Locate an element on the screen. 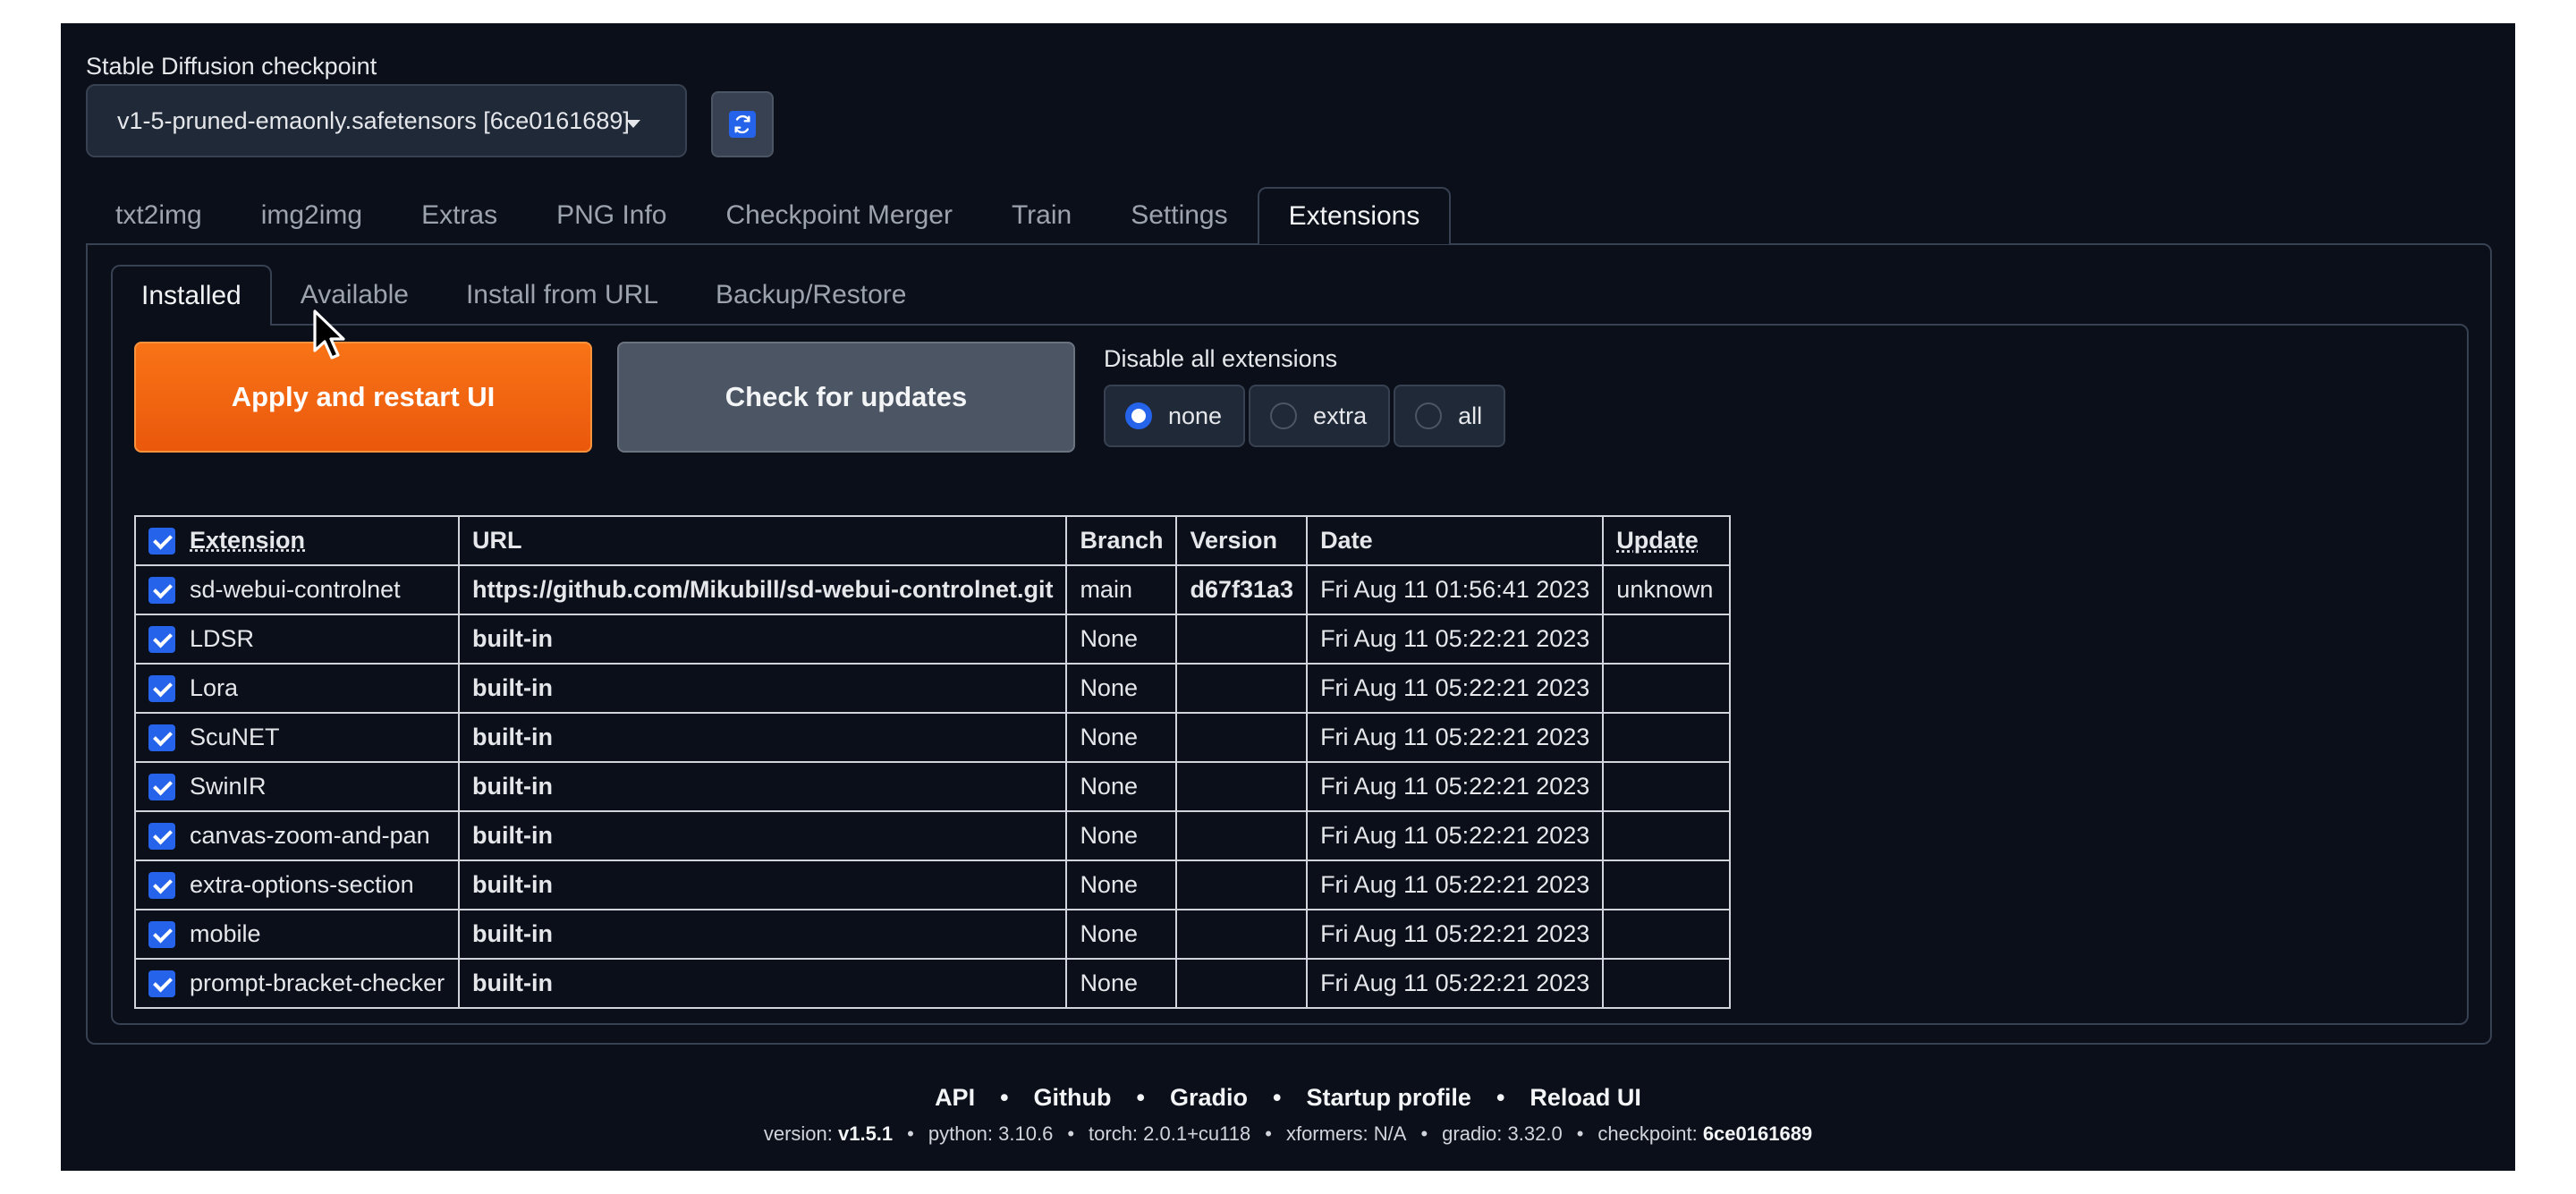  check-updates-button: Check for updates is located at coordinates (846, 397).